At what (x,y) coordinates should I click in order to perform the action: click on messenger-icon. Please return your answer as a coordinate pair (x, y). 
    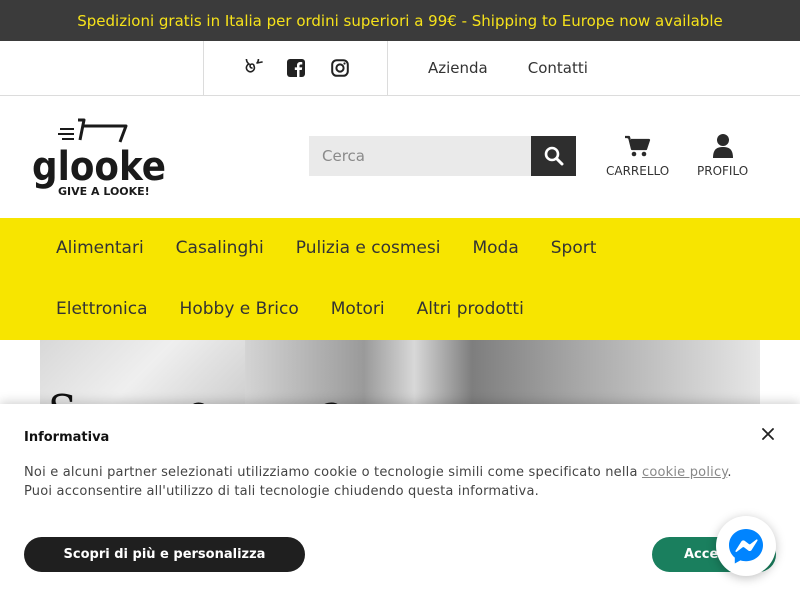
    Looking at the image, I should click on (746, 546).